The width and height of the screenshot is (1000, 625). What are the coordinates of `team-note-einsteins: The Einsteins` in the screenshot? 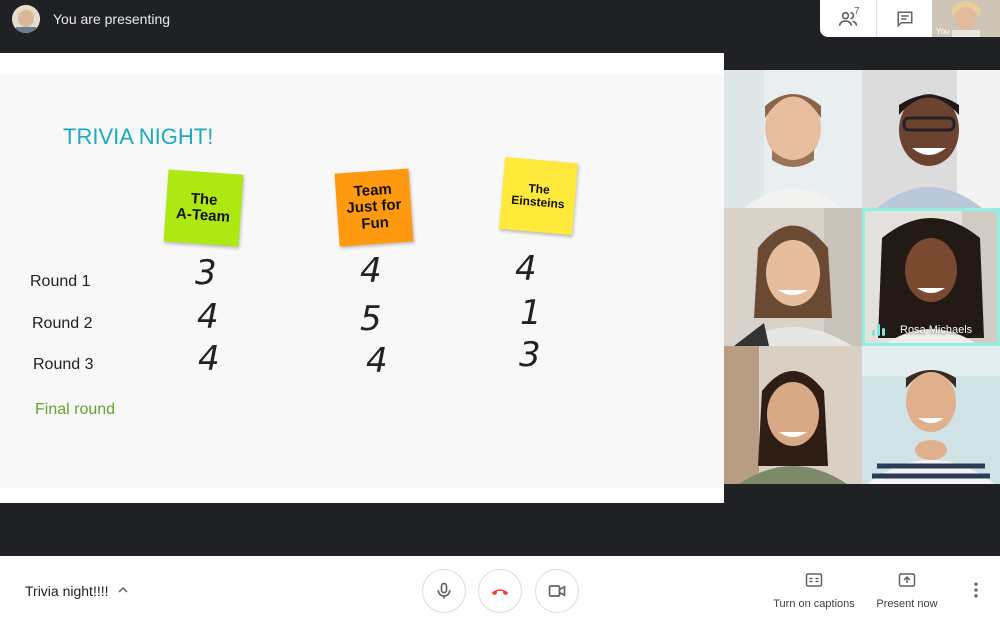 It's located at (538, 196).